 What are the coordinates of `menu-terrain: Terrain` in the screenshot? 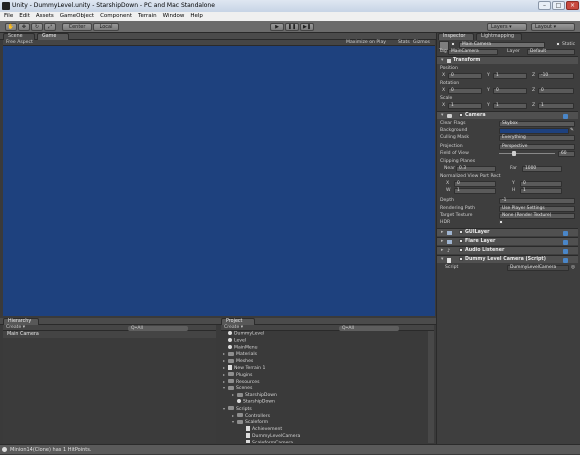 It's located at (147, 16).